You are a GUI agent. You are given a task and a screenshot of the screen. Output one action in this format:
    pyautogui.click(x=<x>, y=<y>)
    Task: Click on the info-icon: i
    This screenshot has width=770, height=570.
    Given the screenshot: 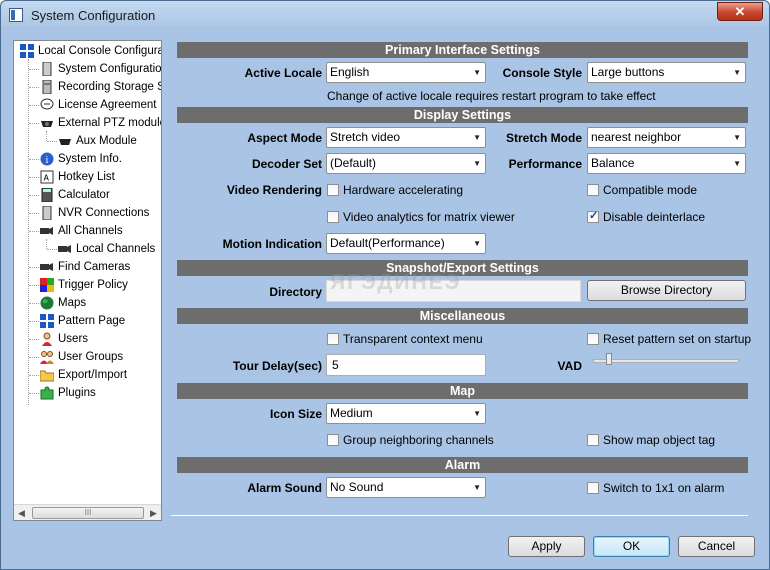 What is the action you would take?
    pyautogui.click(x=47, y=159)
    